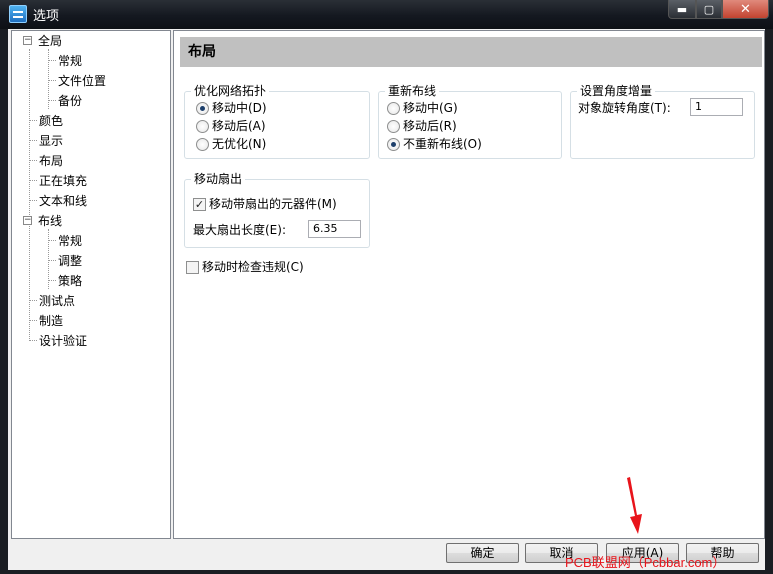 This screenshot has height=574, width=773. I want to click on option-label: 移动后(R), so click(430, 126).